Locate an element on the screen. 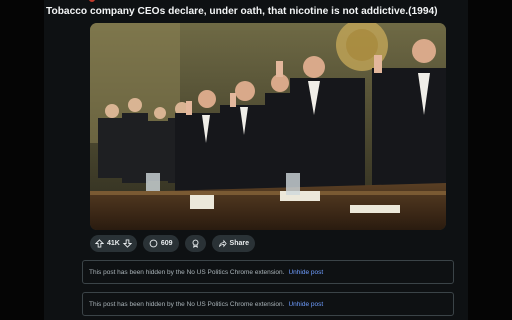 The height and width of the screenshot is (320, 512). right-margin is located at coordinates (490, 160).